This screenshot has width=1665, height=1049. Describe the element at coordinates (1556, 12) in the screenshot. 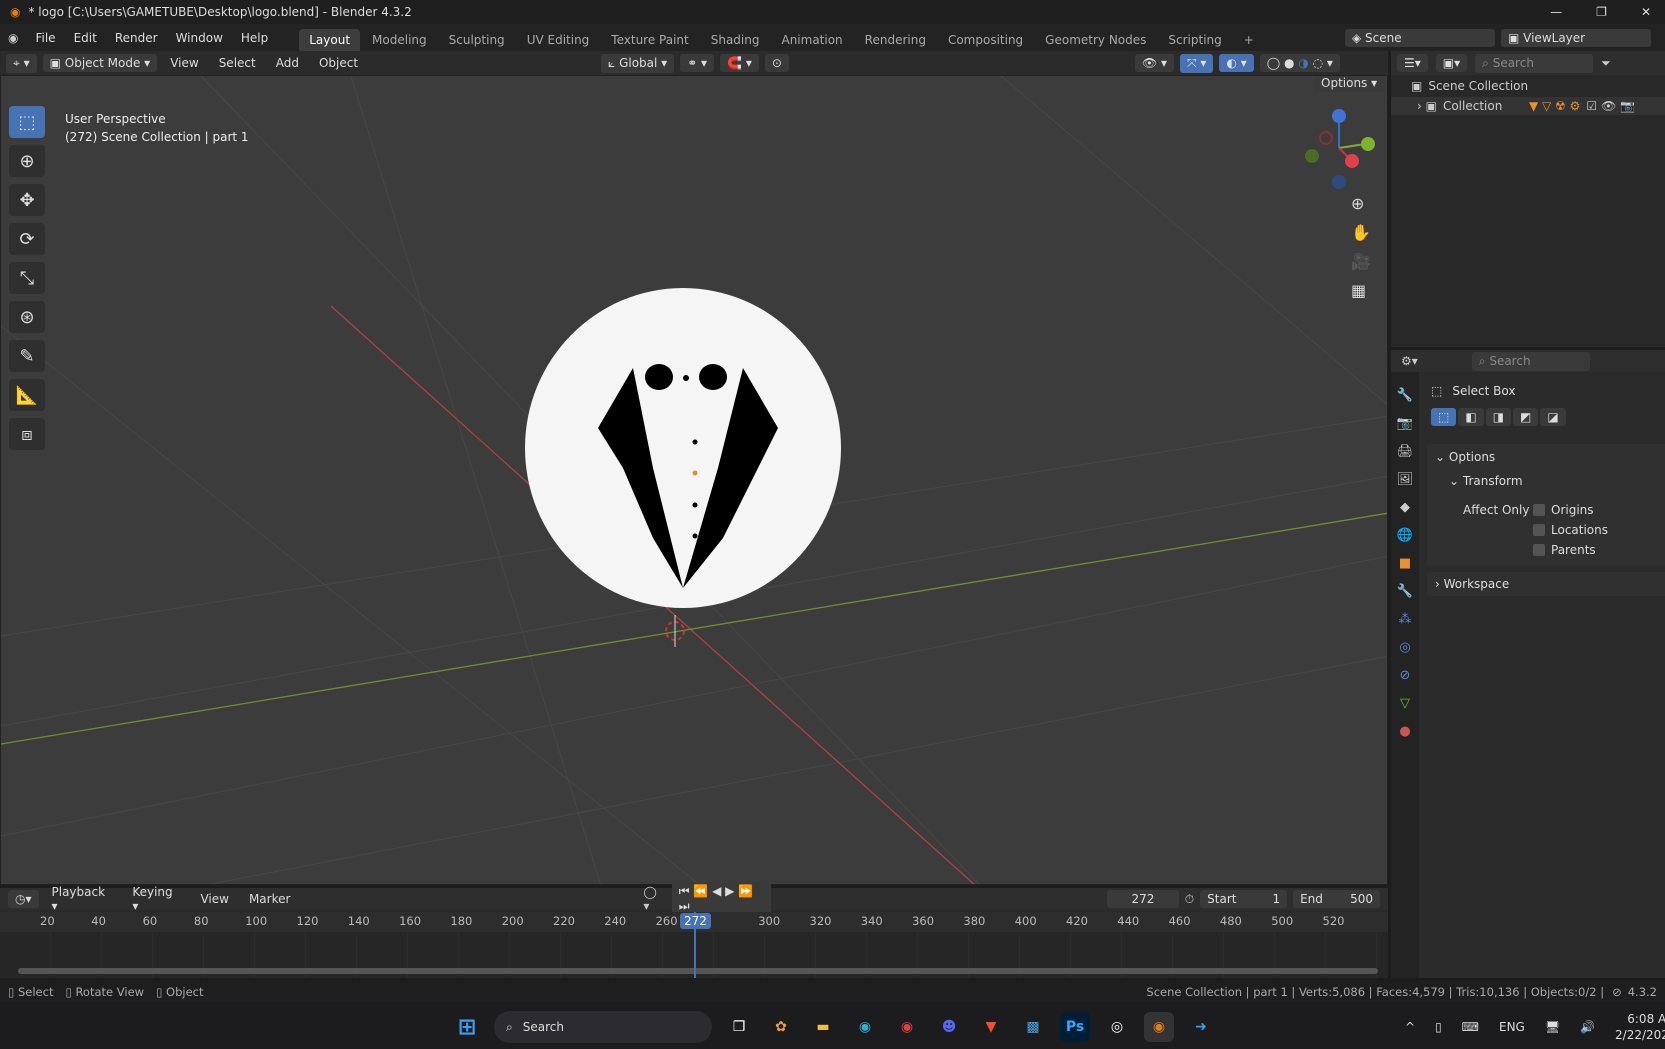

I see `minimize-button: —` at that location.